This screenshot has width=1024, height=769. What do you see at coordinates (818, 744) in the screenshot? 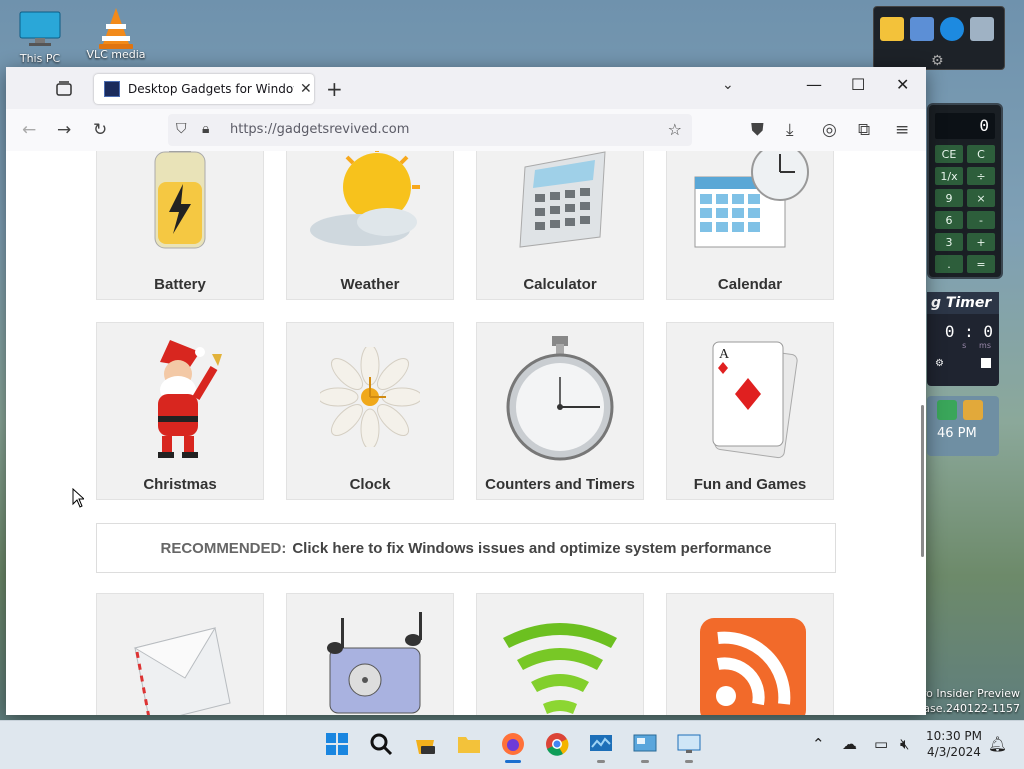
I see `chevron-up-icon: ⌃` at bounding box center [818, 744].